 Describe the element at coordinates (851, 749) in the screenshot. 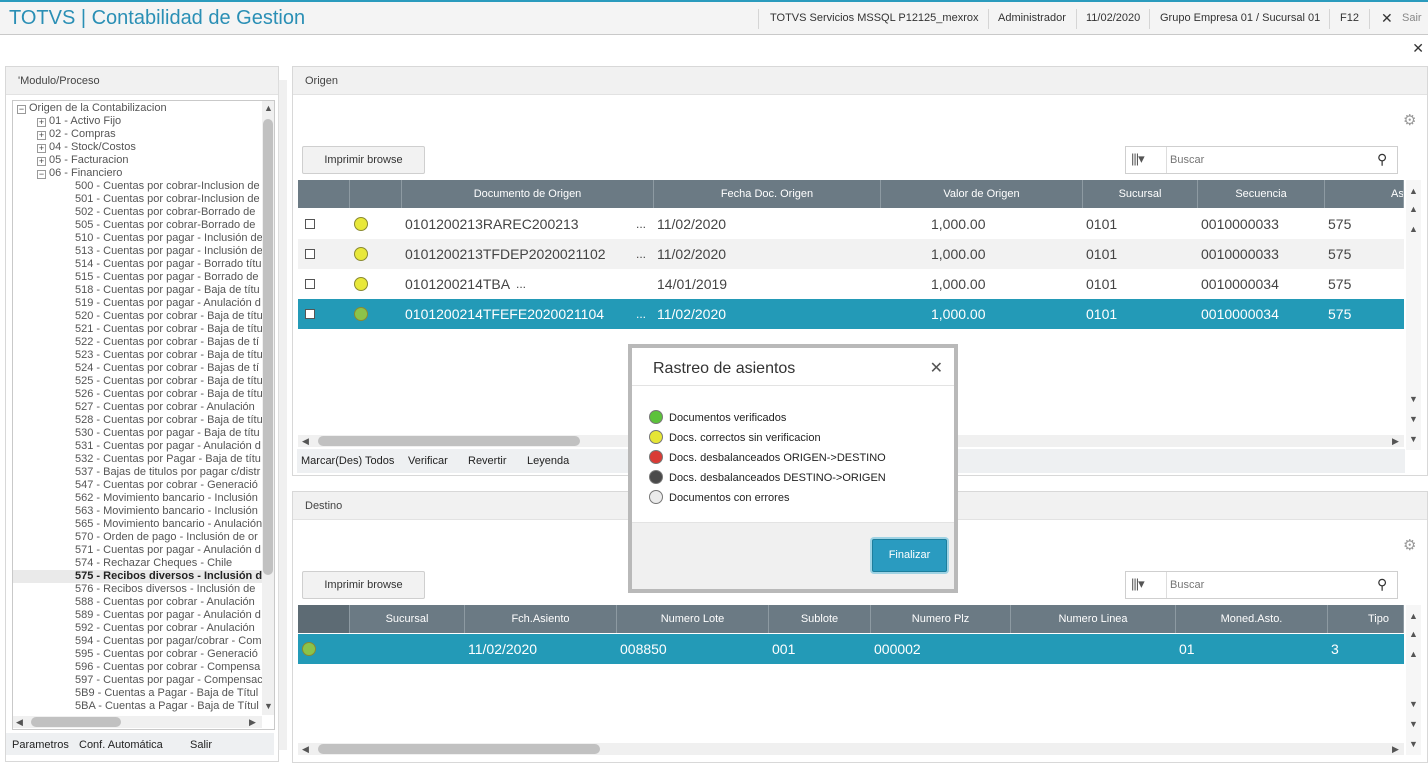

I see `destino-hscroll: ◀ ▶` at that location.